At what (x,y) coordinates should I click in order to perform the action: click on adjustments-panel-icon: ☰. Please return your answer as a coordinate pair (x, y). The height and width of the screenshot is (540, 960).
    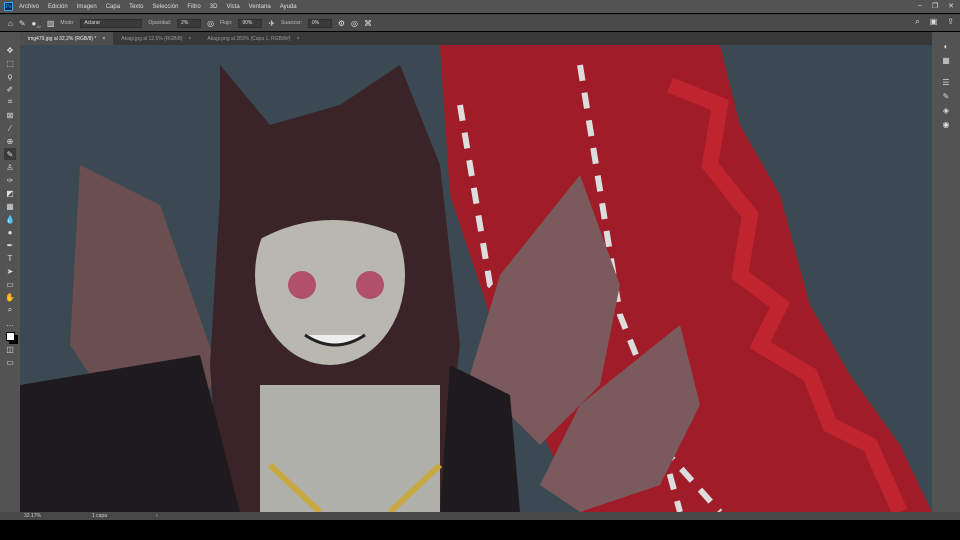
    Looking at the image, I should click on (945, 82).